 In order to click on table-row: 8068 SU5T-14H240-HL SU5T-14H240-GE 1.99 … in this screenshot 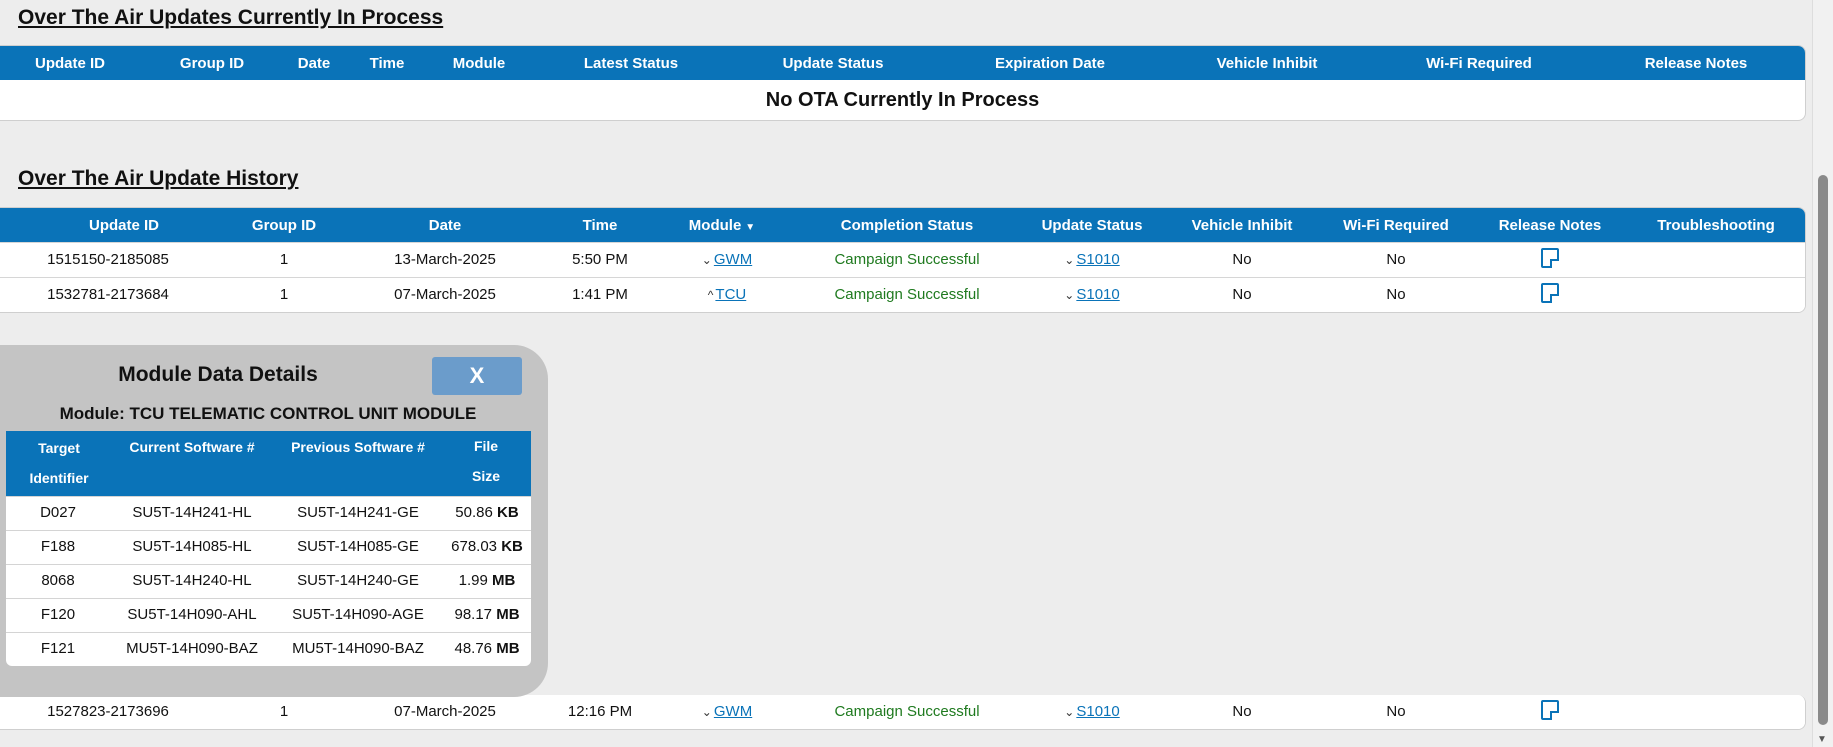, I will do `click(268, 581)`.